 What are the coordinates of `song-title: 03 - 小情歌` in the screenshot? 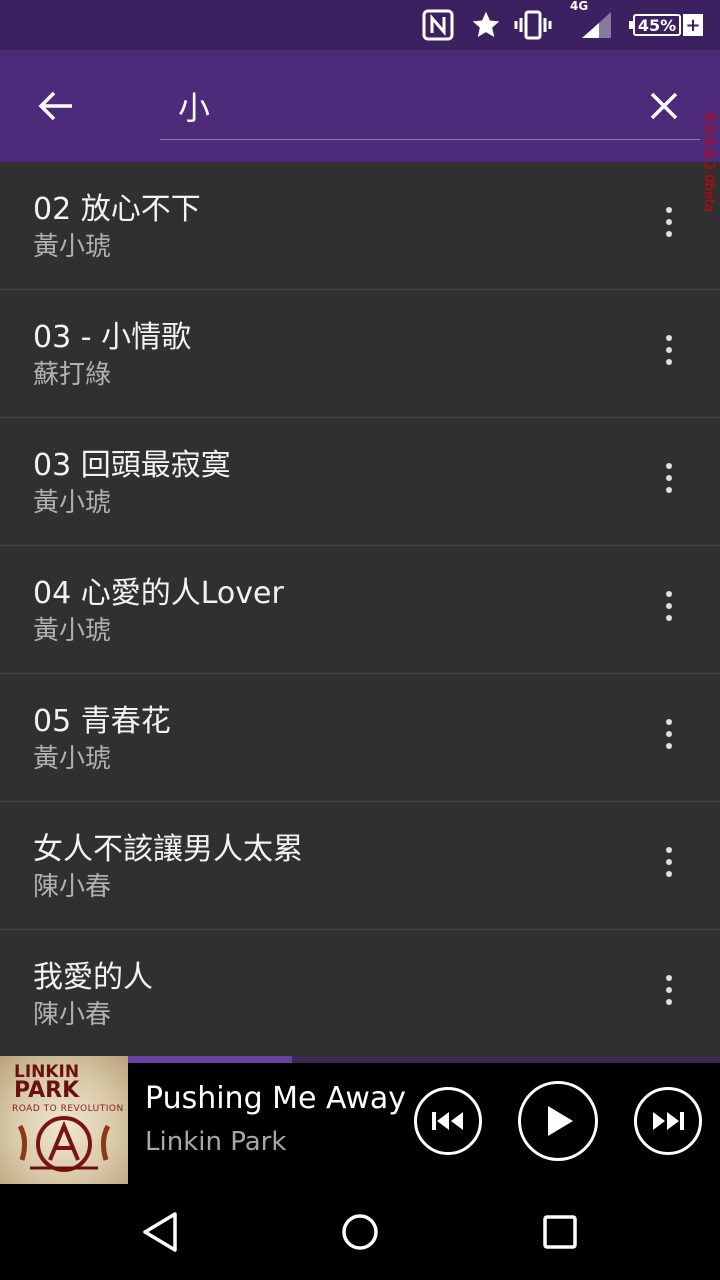 It's located at (112, 337).